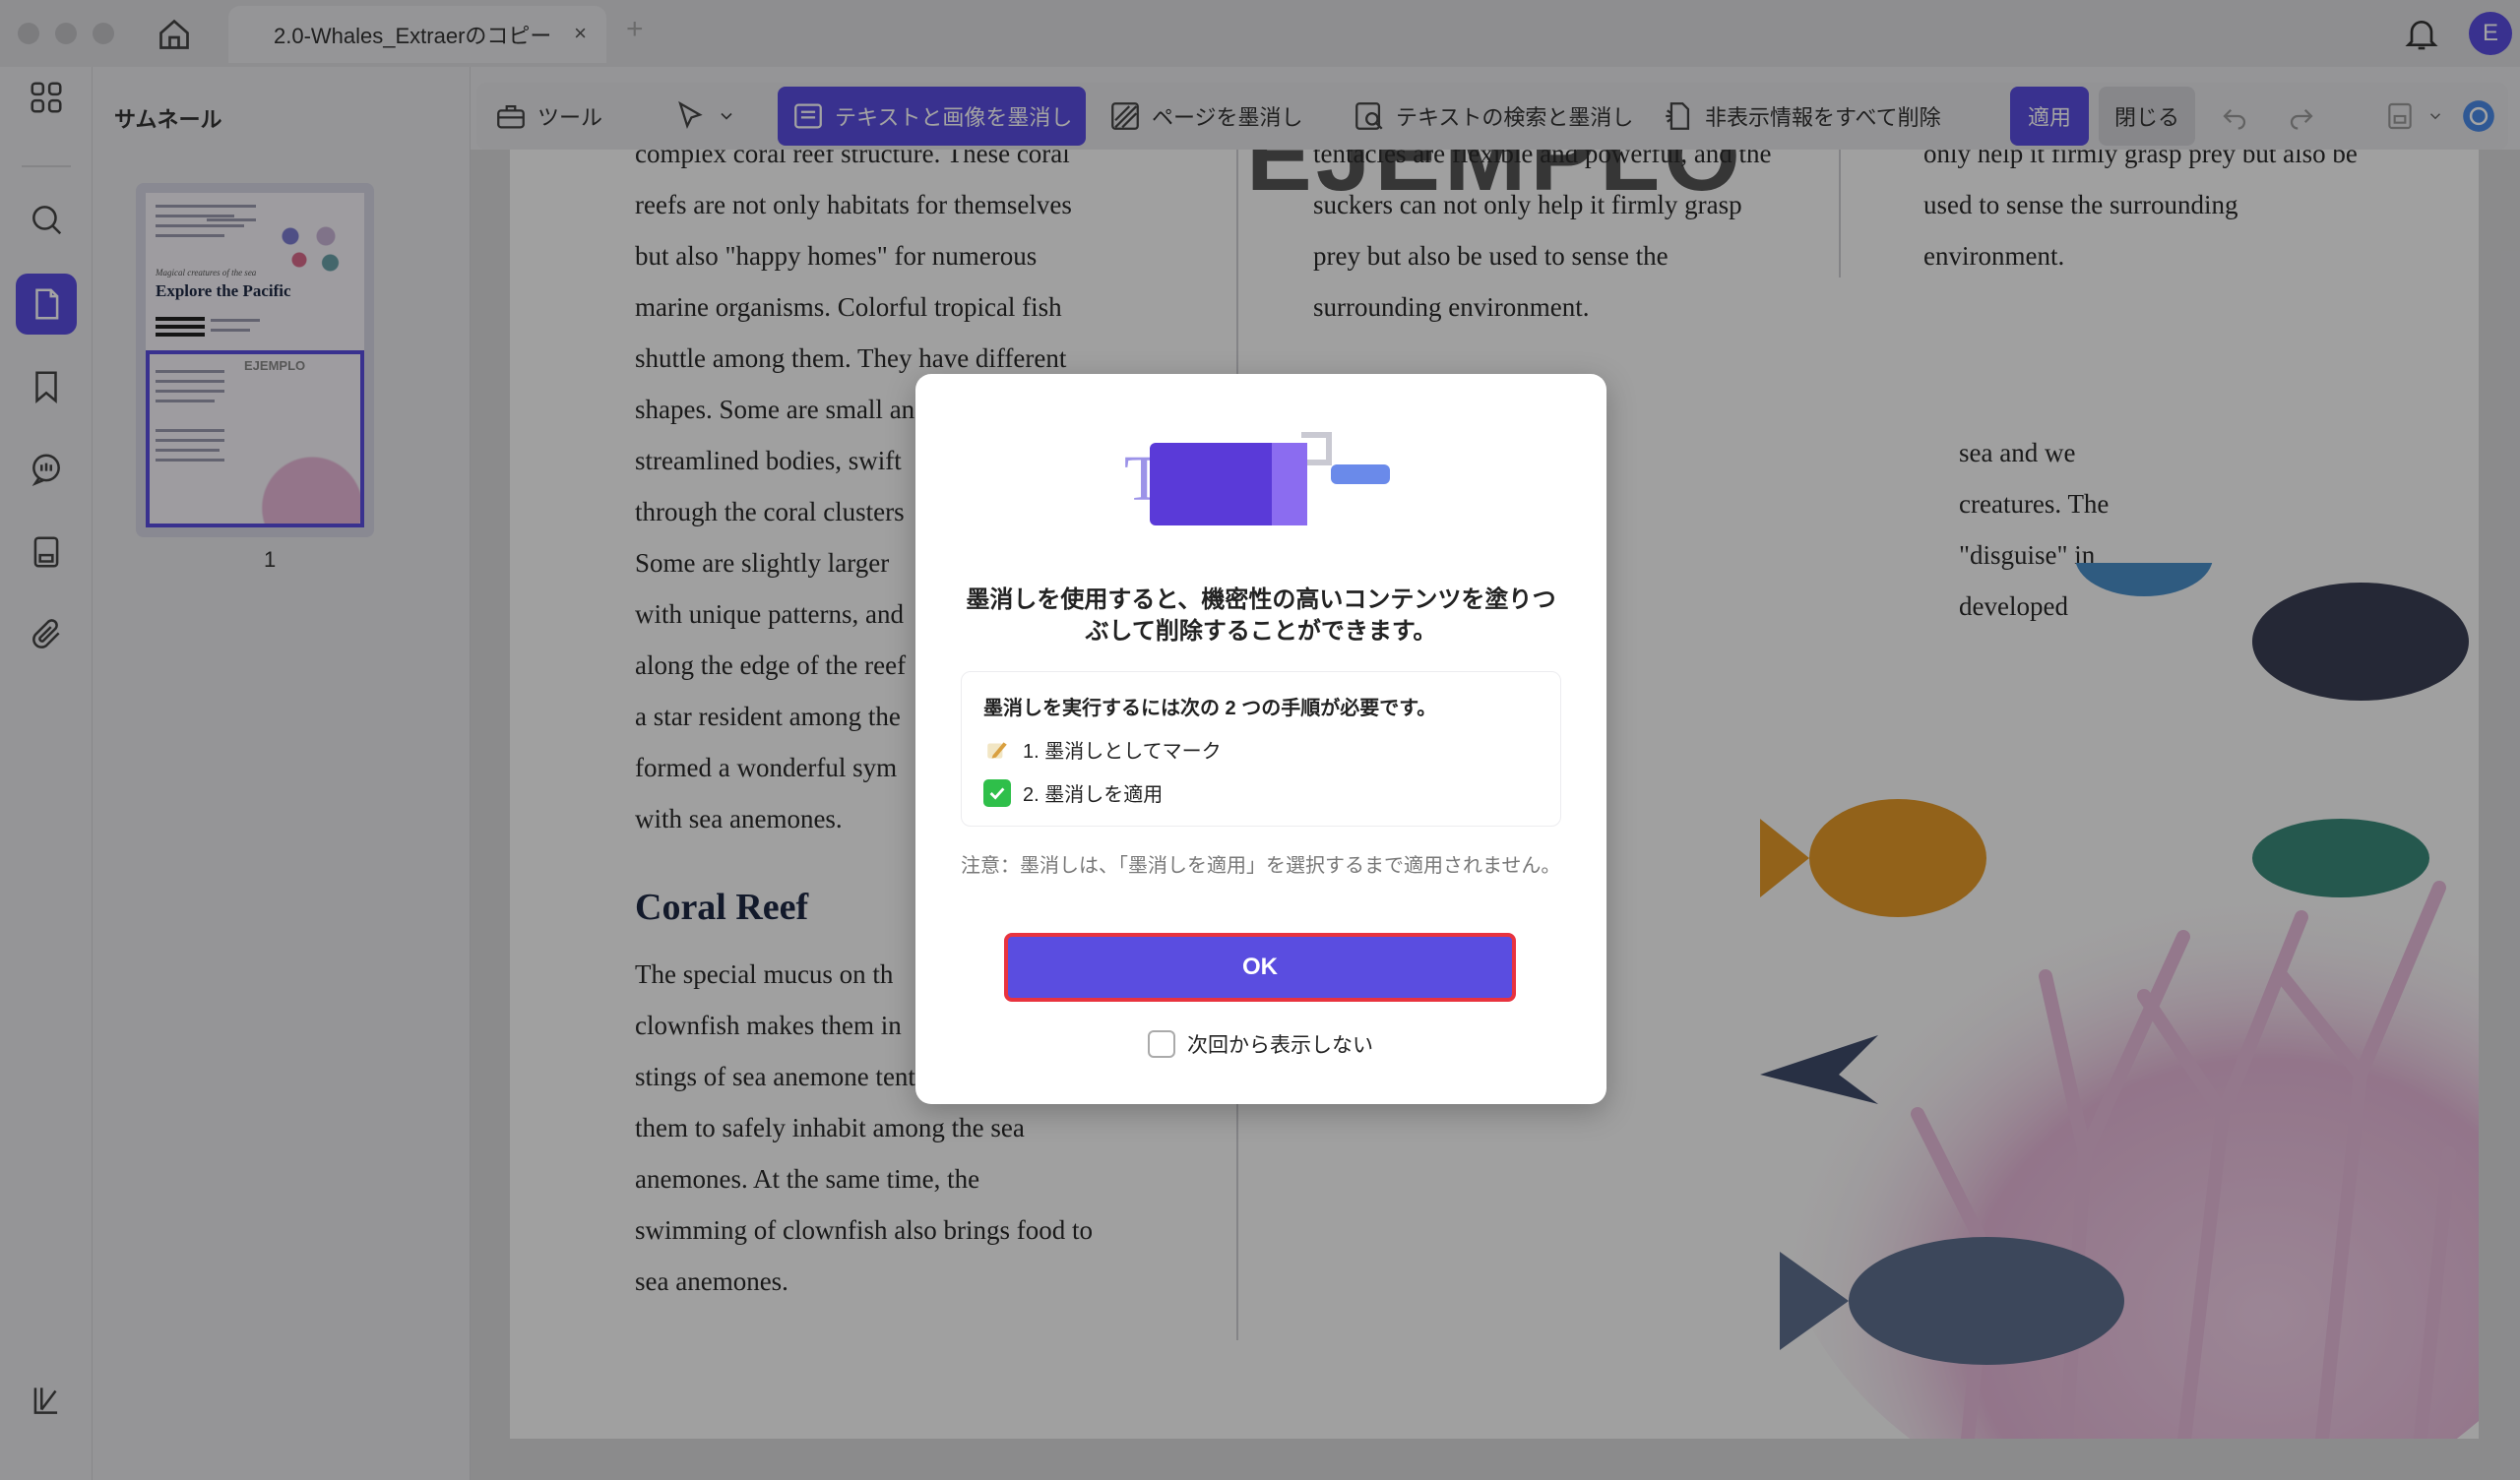  What do you see at coordinates (1260, 968) in the screenshot?
I see `ok-button: OK` at bounding box center [1260, 968].